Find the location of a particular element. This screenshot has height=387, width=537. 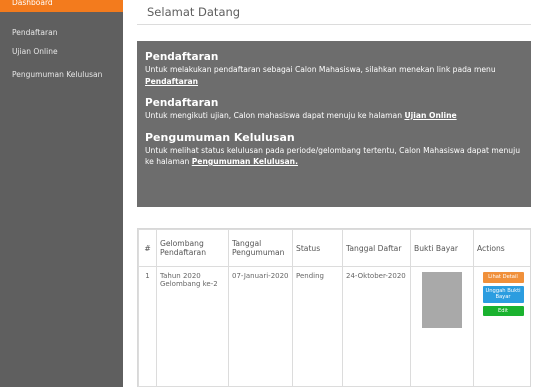

cell-status: Pending is located at coordinates (317, 326).